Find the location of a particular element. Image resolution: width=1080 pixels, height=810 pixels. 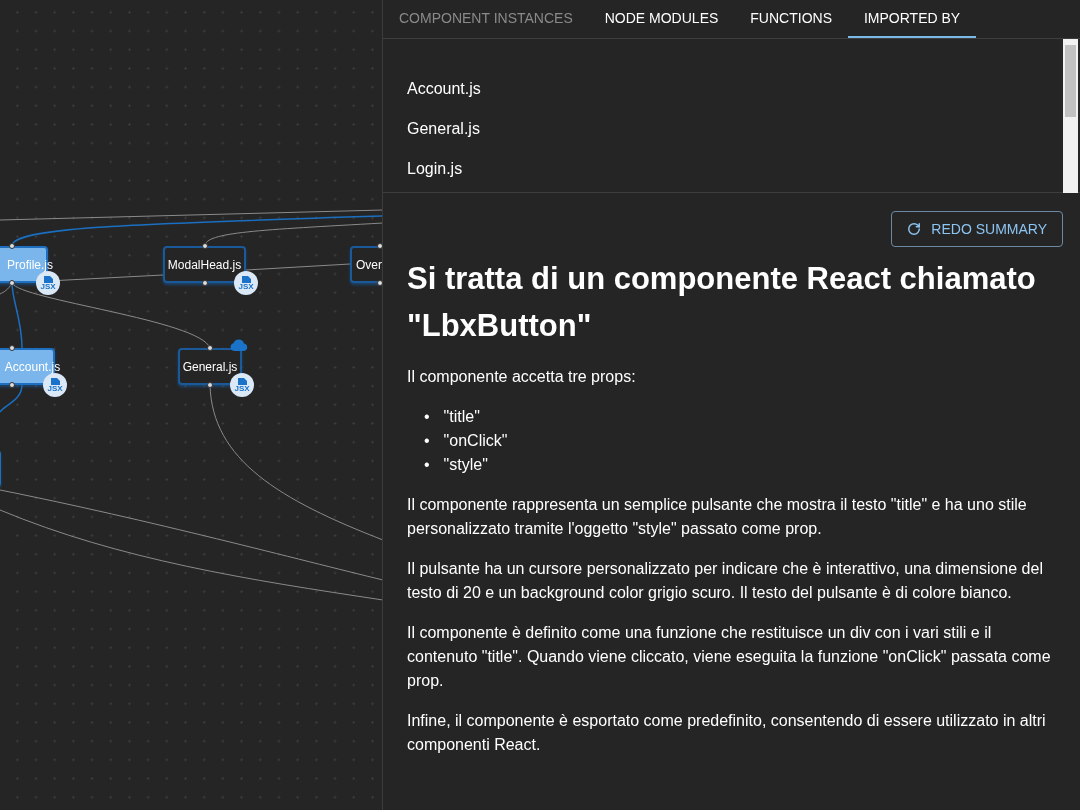

redo-summary-button: REDO SUMMARY is located at coordinates (977, 229).